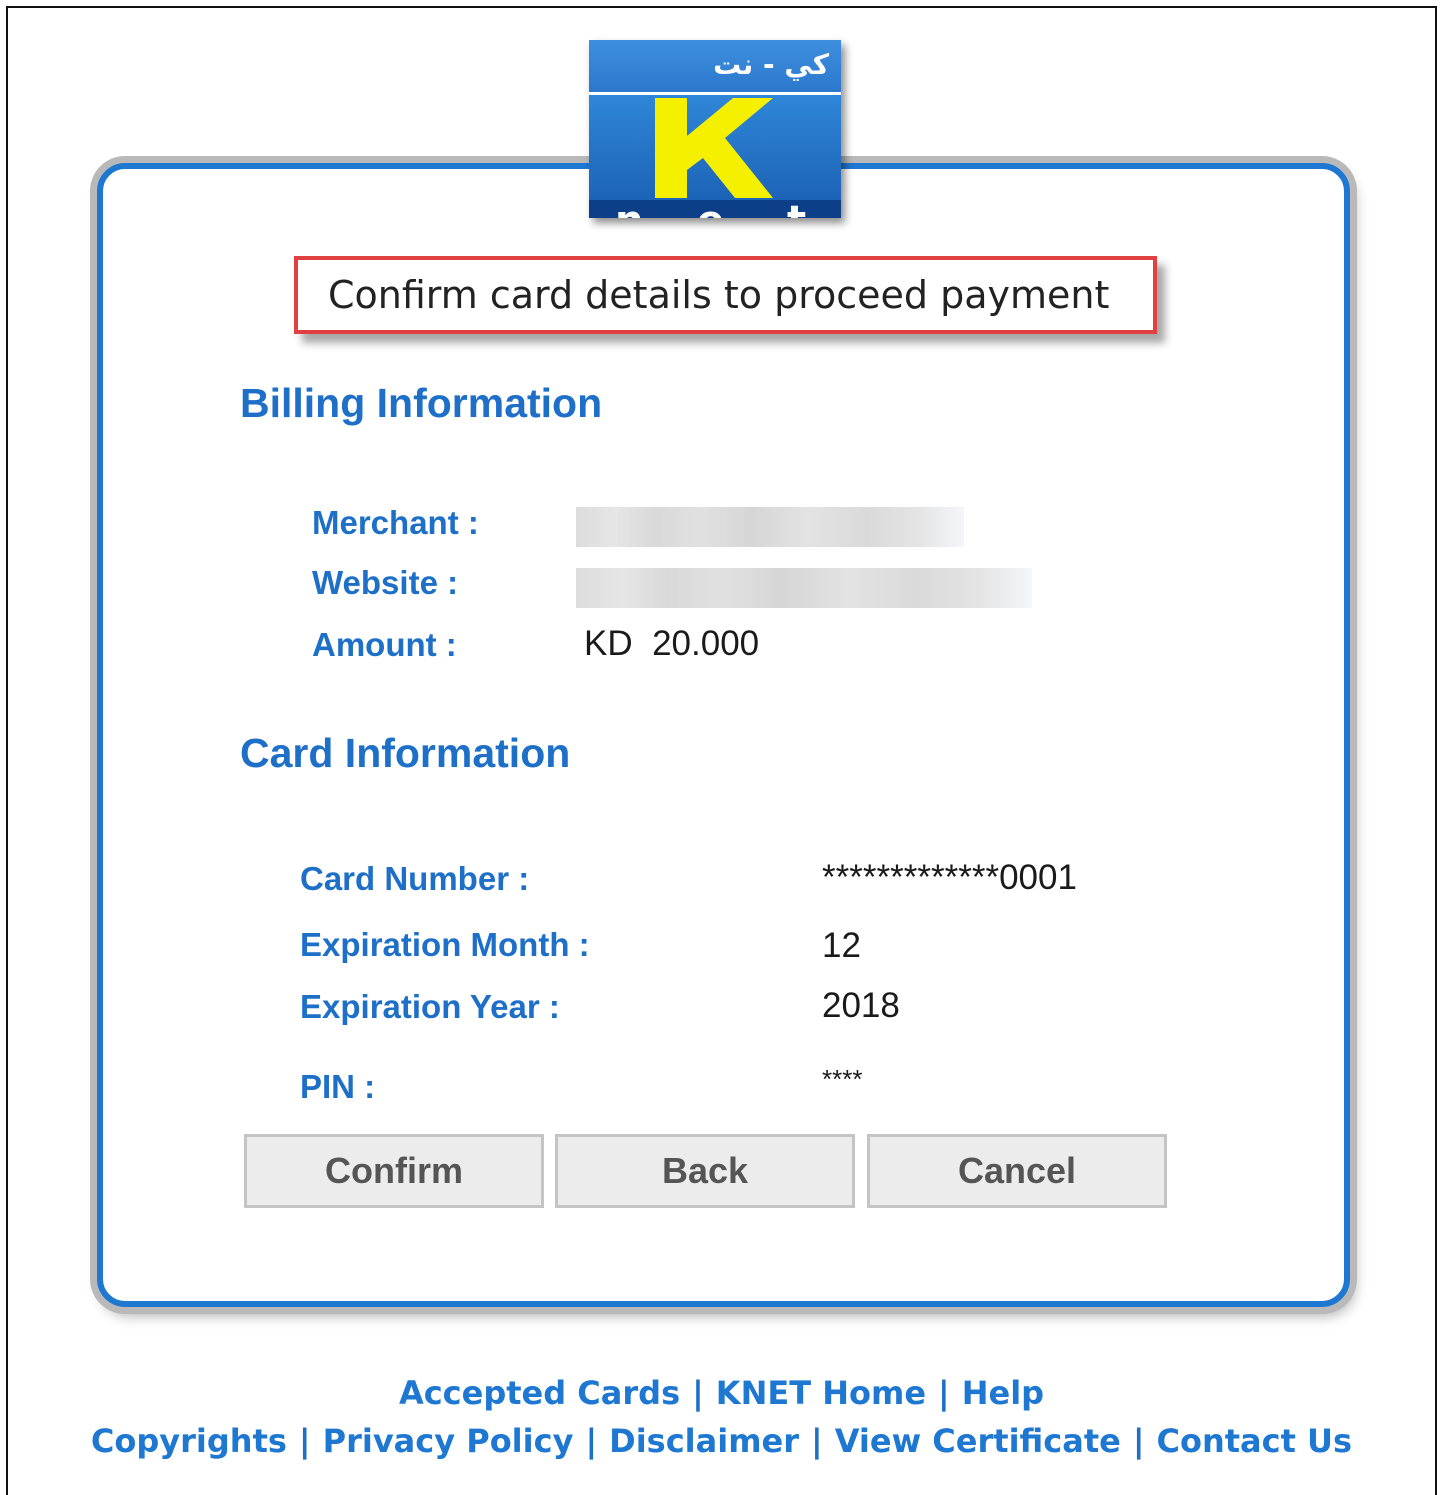 Image resolution: width=1443 pixels, height=1495 pixels. I want to click on cancel-button: Cancel, so click(1017, 1171).